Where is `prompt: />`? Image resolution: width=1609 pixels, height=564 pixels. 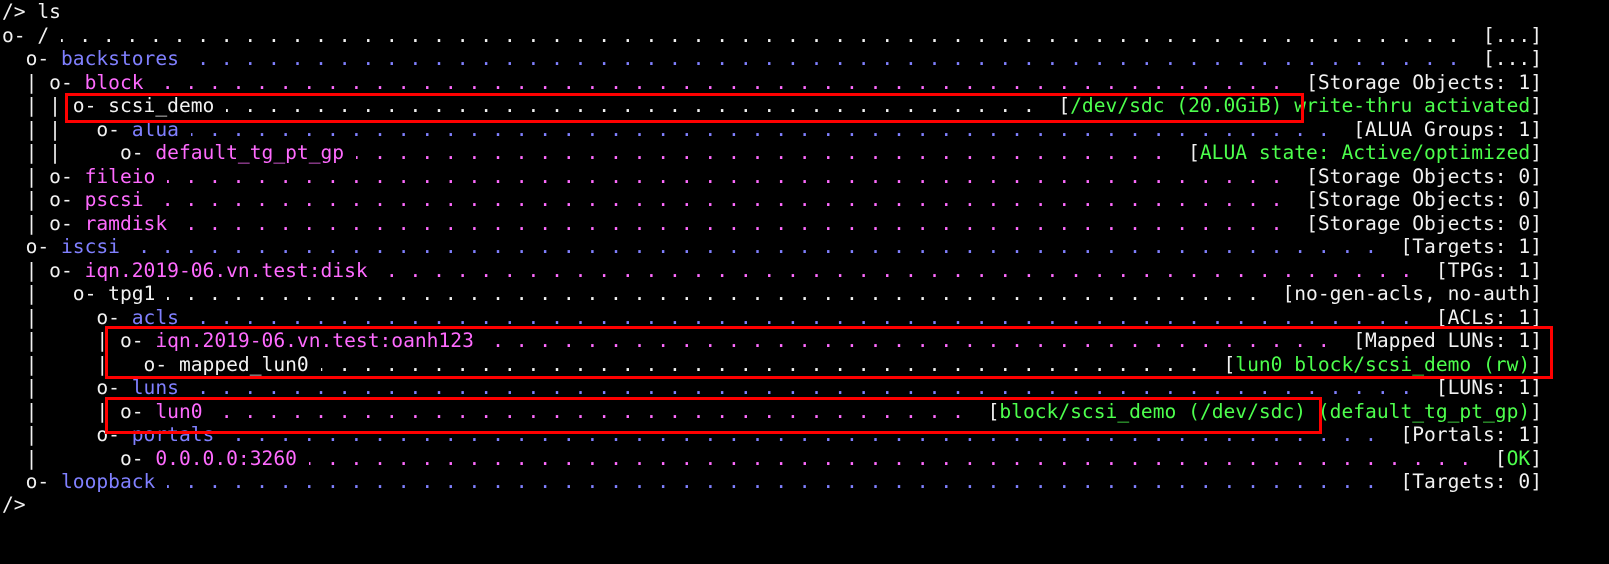 prompt: /> is located at coordinates (14, 11).